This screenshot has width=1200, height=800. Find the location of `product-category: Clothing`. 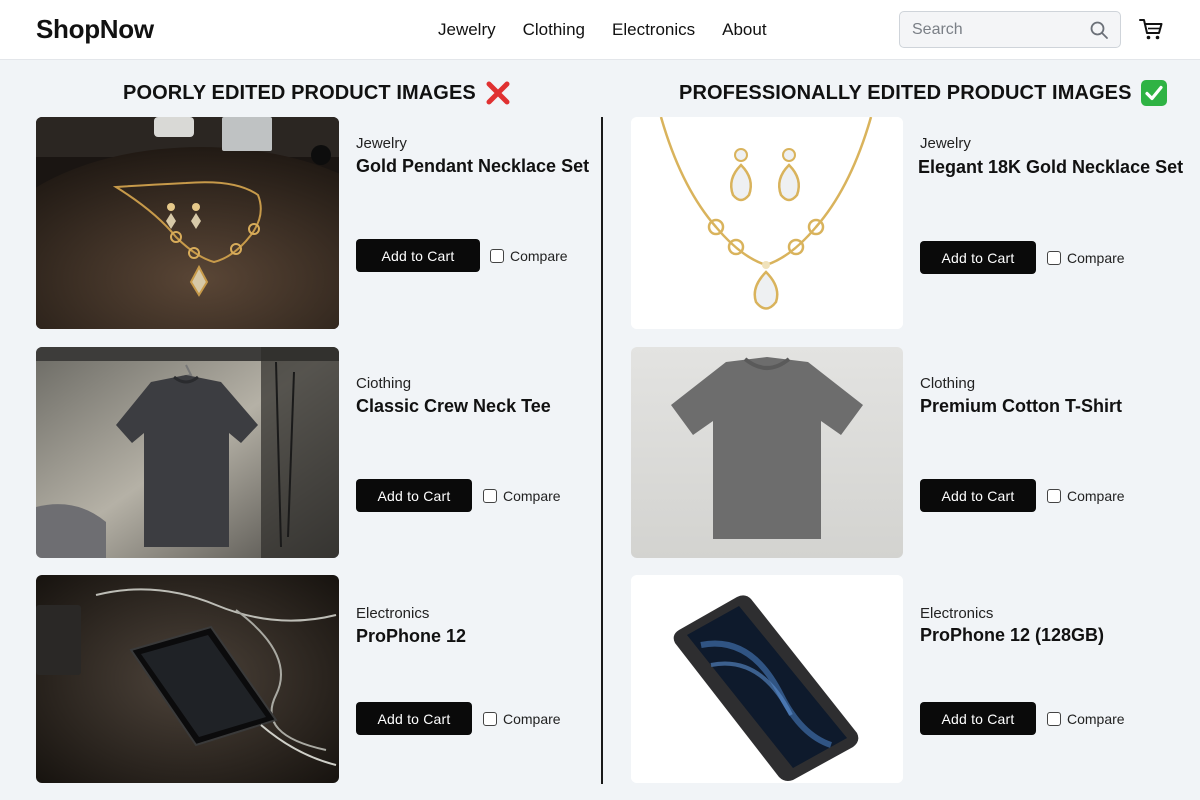

product-category: Clothing is located at coordinates (948, 383).